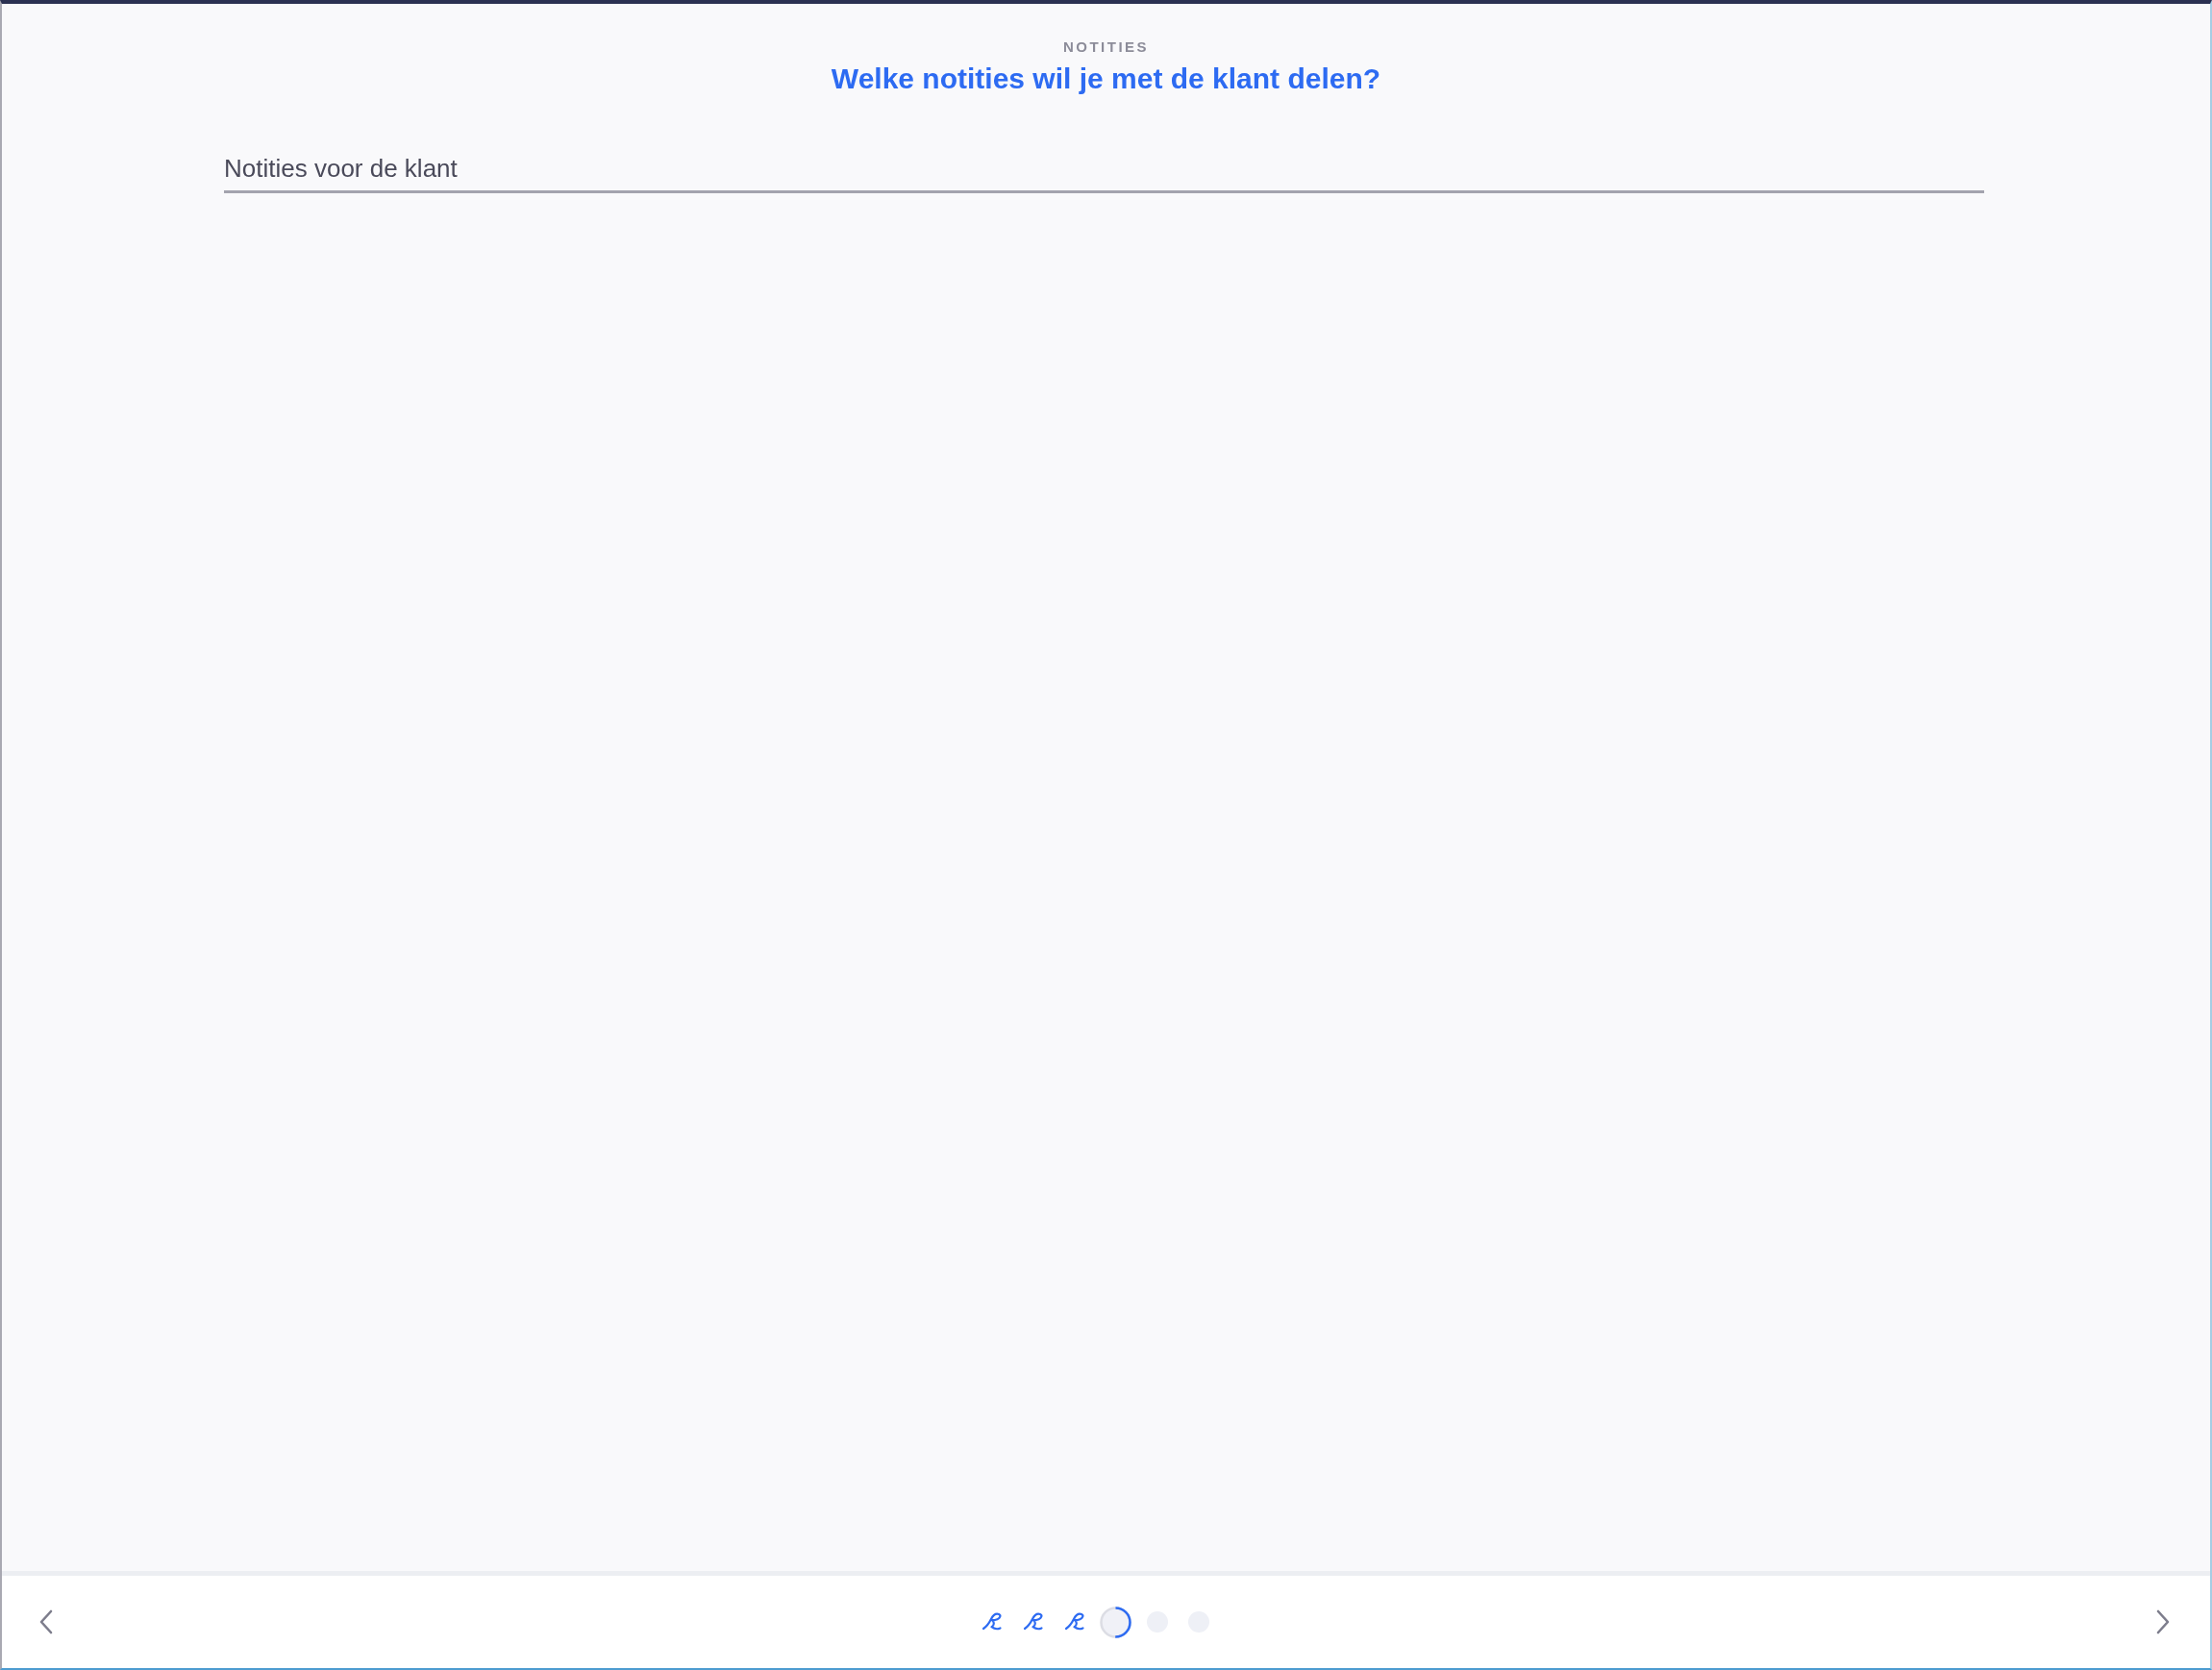 This screenshot has height=1670, width=2212. I want to click on chevron-left-icon, so click(46, 1621).